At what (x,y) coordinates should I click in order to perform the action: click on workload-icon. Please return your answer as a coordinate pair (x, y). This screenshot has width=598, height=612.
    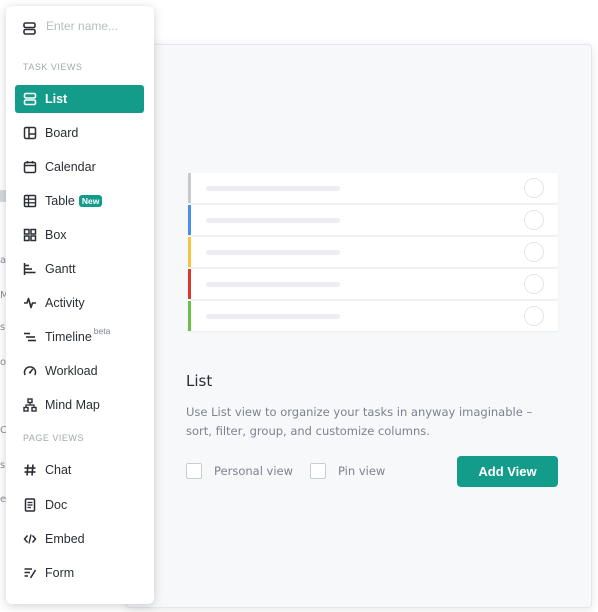
    Looking at the image, I should click on (30, 371).